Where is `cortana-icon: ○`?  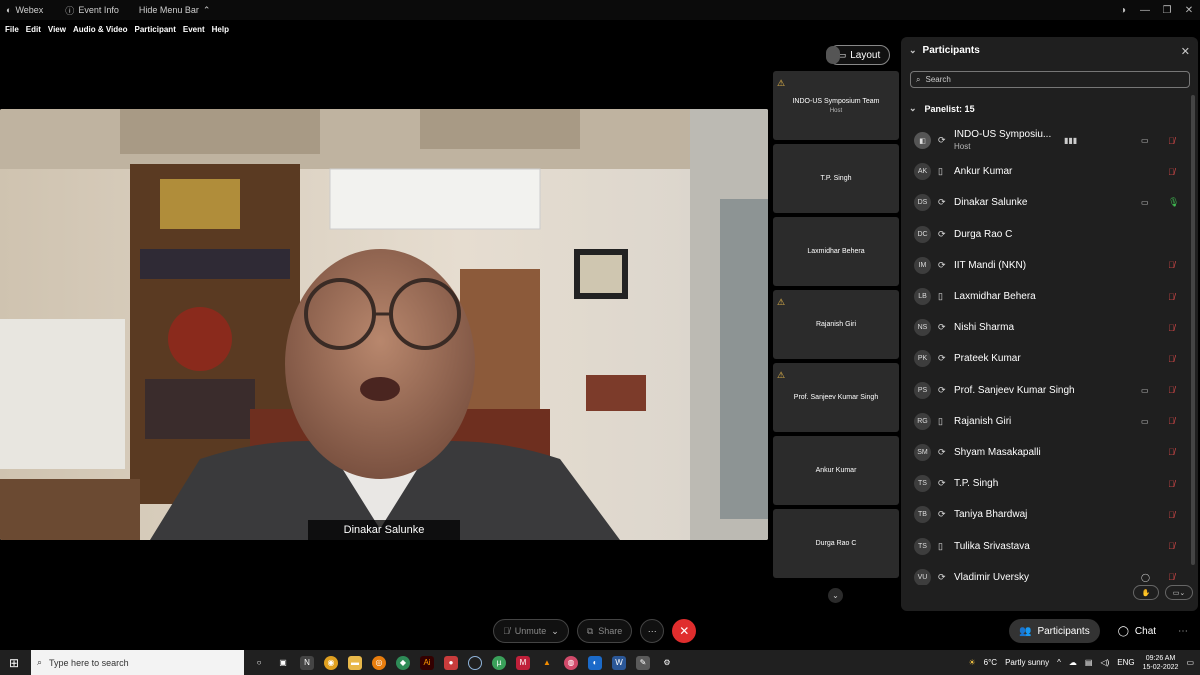
cortana-icon: ○ is located at coordinates (259, 663).